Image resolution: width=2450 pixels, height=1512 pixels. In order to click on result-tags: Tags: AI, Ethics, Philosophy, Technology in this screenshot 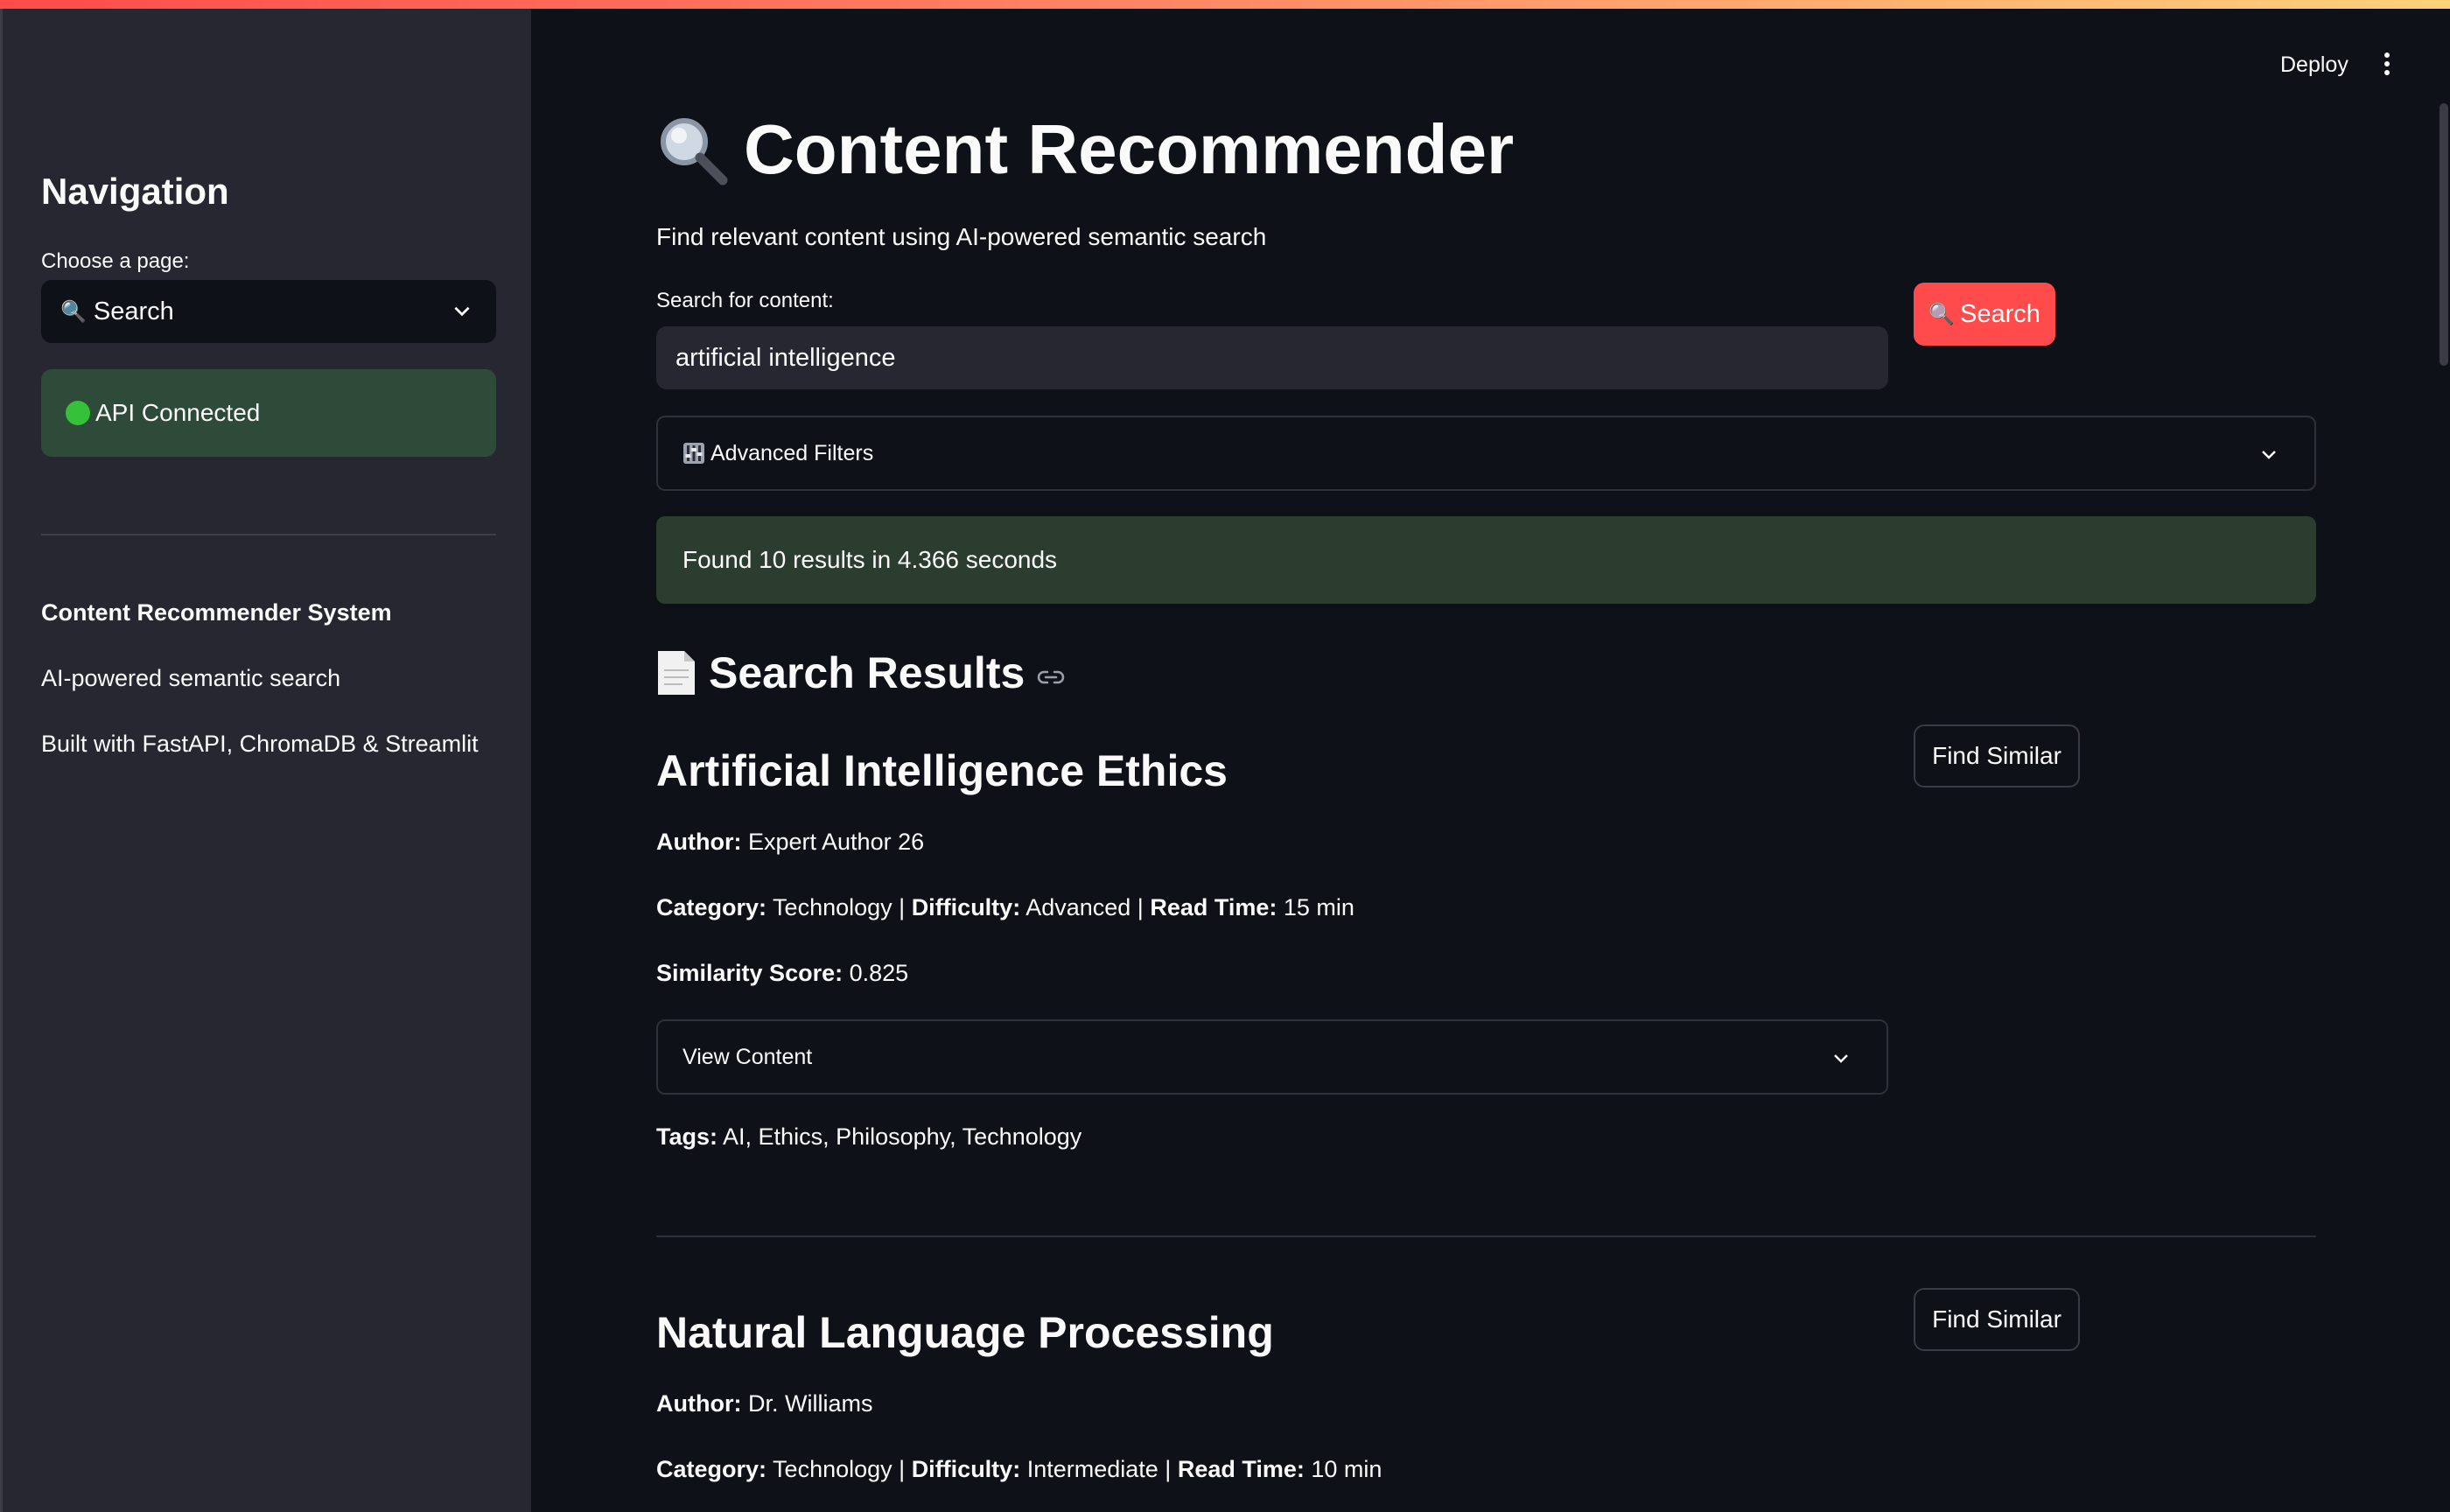, I will do `click(869, 1137)`.